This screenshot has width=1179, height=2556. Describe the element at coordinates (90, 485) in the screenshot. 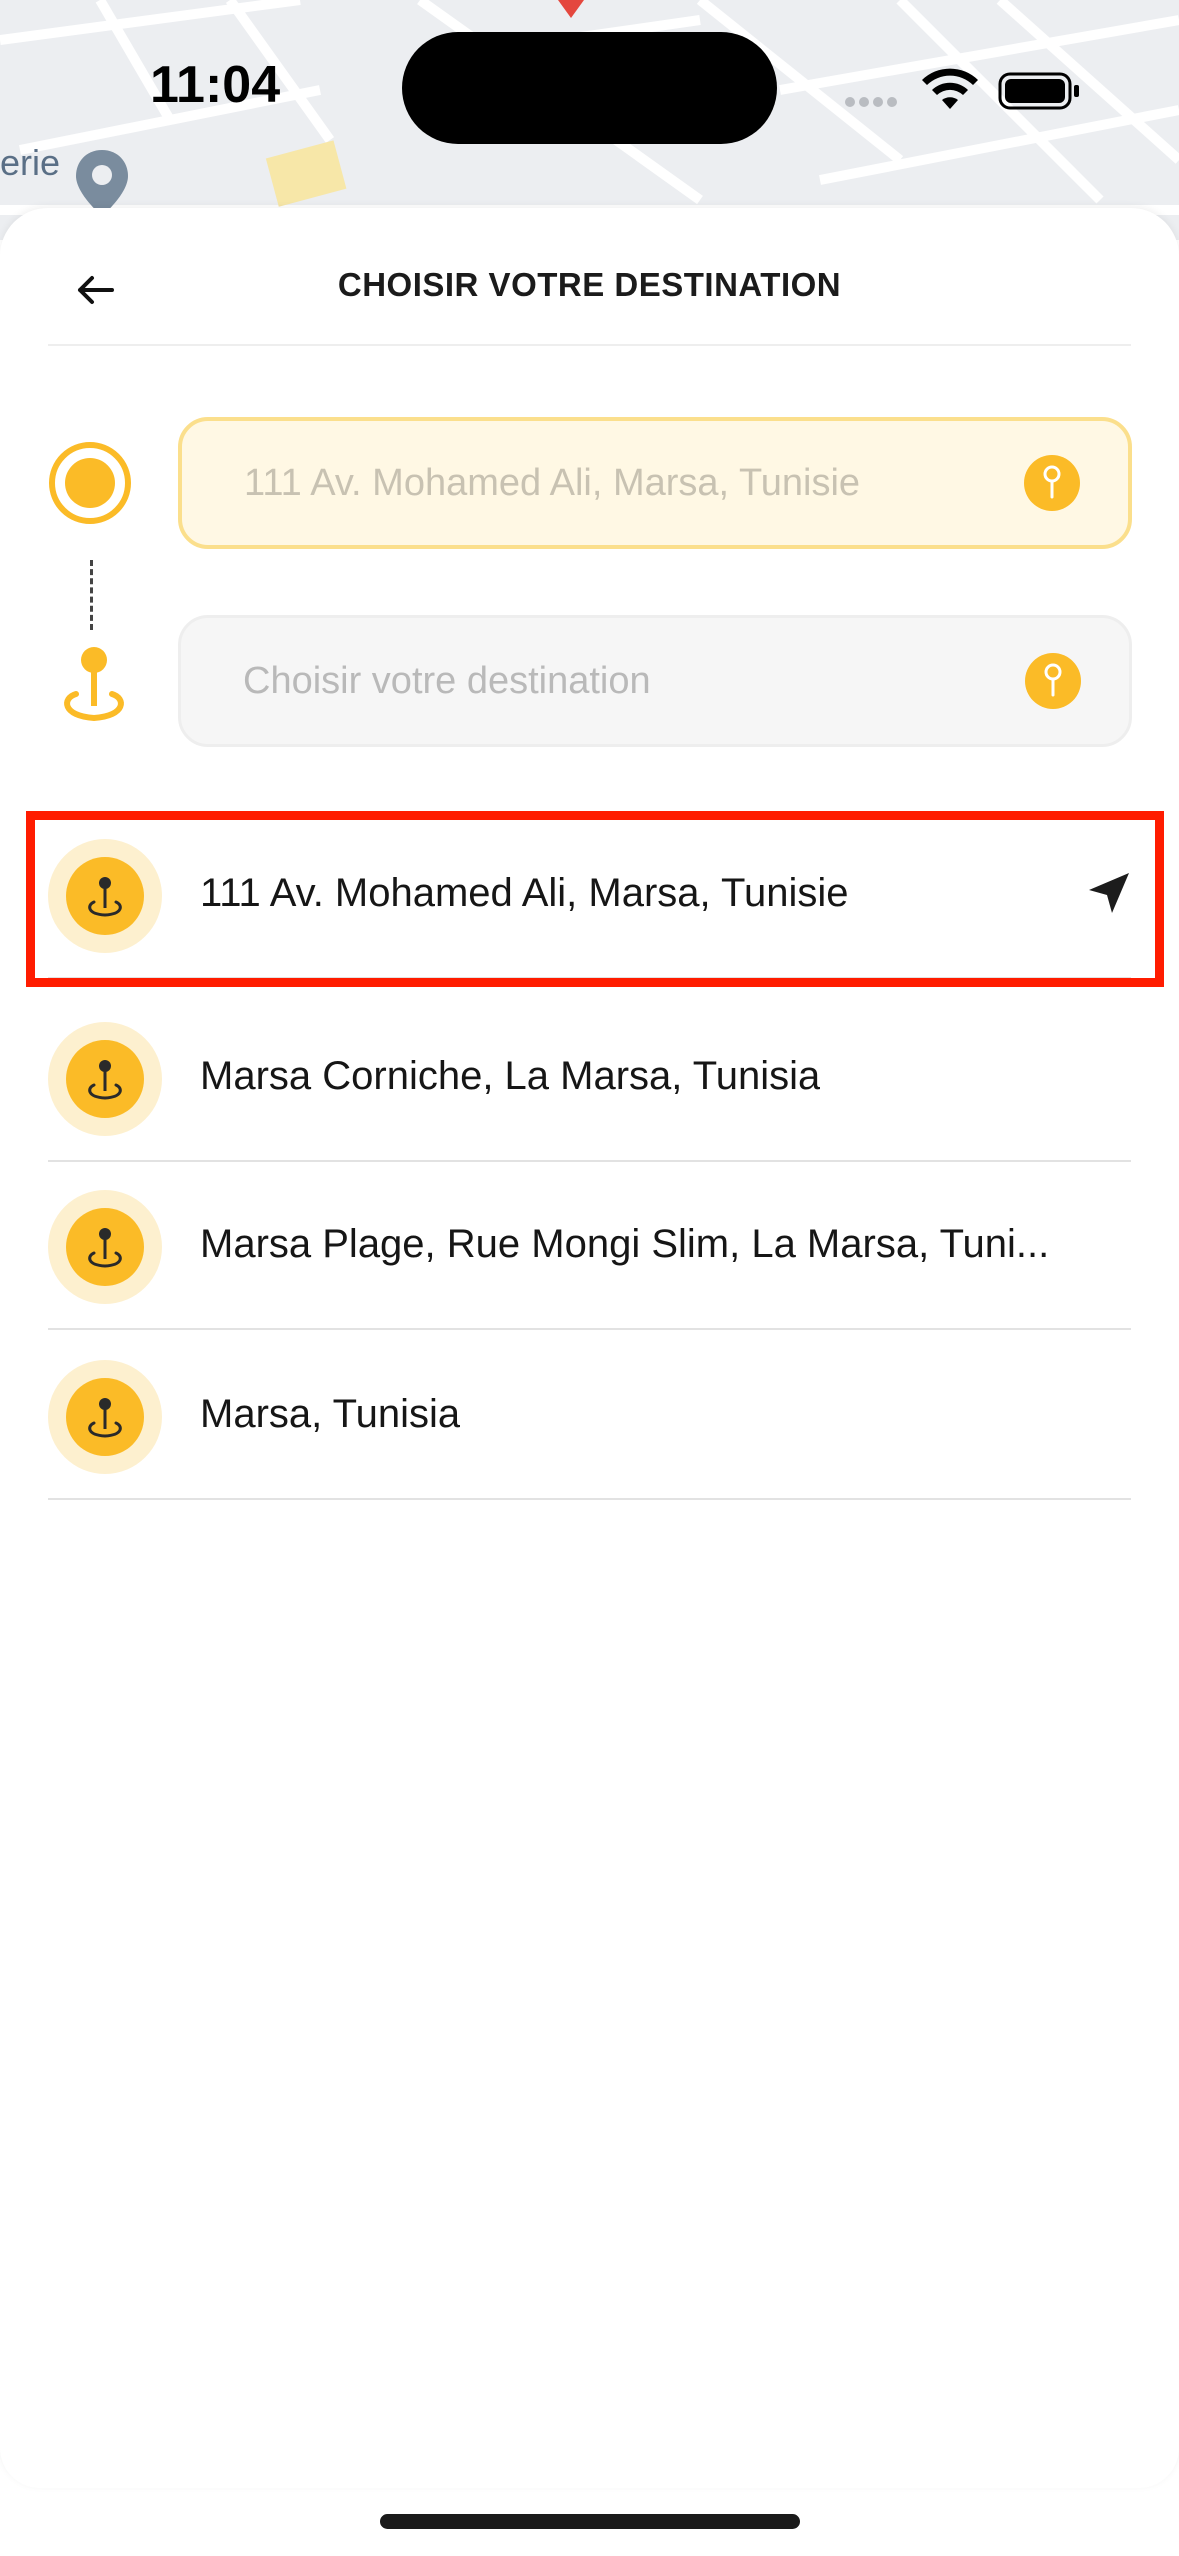

I see `origin-dot-icon` at that location.